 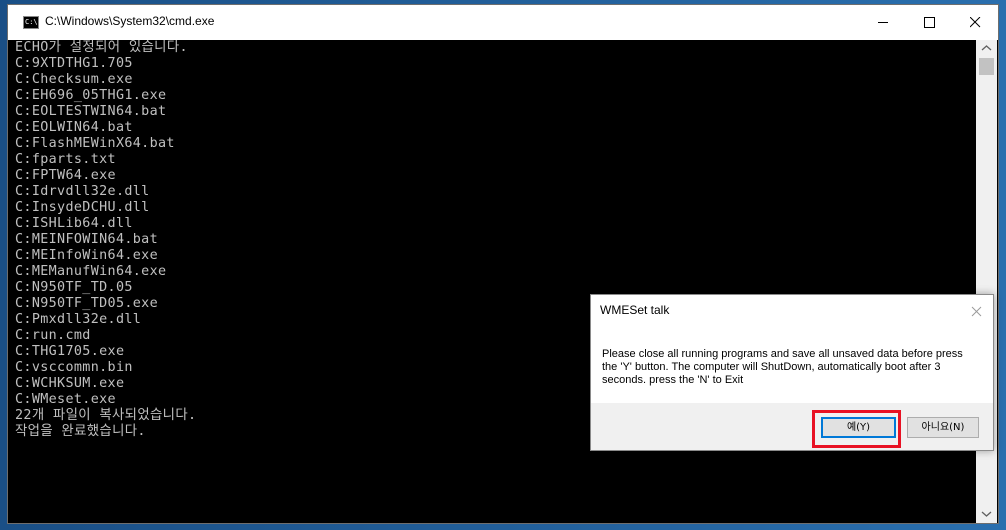 What do you see at coordinates (635, 310) in the screenshot?
I see `dialog-title: WMESet talk` at bounding box center [635, 310].